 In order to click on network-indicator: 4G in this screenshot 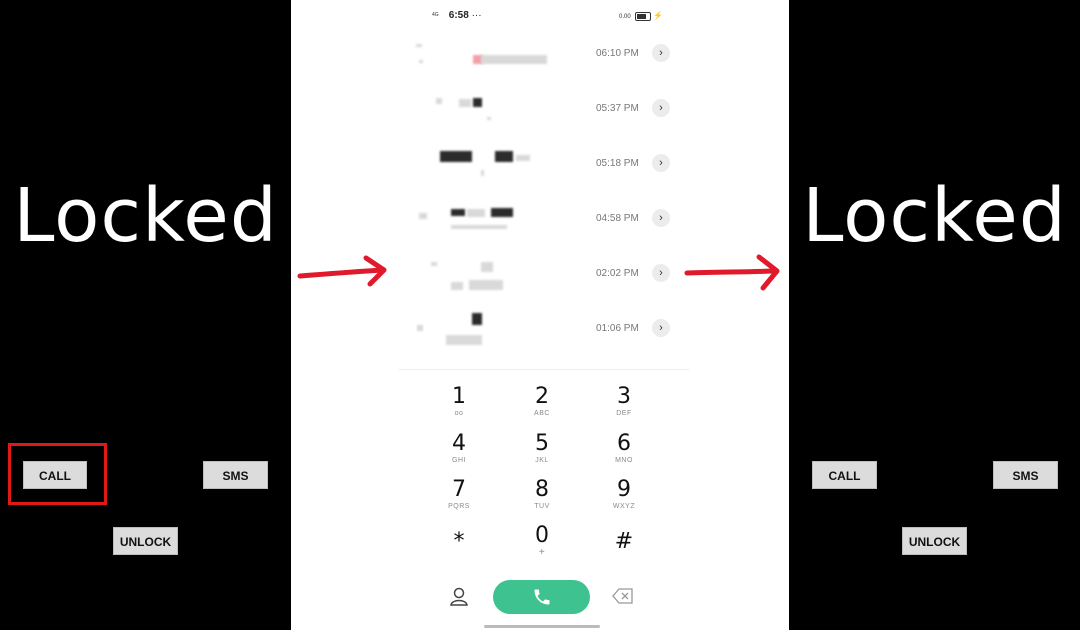, I will do `click(435, 15)`.